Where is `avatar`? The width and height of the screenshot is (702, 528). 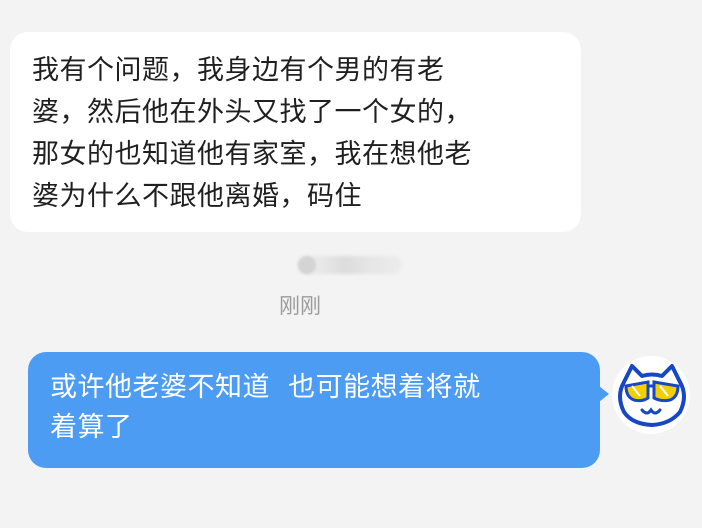 avatar is located at coordinates (651, 395).